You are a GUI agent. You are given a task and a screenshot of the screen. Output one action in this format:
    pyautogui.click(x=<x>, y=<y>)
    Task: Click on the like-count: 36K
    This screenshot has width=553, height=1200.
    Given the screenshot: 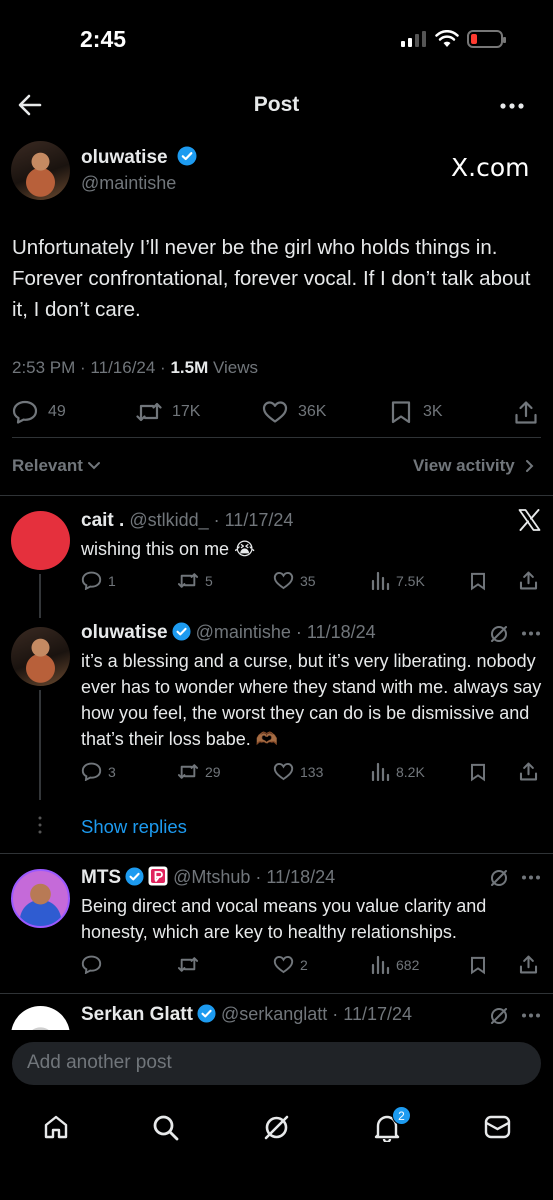 What is the action you would take?
    pyautogui.click(x=312, y=411)
    